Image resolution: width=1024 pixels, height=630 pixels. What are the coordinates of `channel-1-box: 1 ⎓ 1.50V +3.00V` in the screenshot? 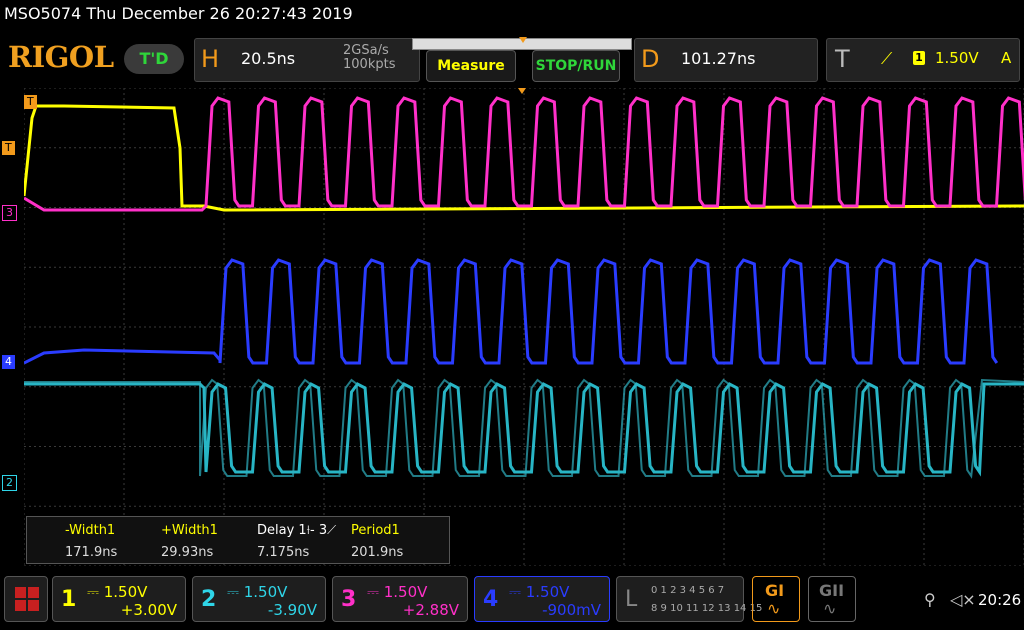 It's located at (119, 599).